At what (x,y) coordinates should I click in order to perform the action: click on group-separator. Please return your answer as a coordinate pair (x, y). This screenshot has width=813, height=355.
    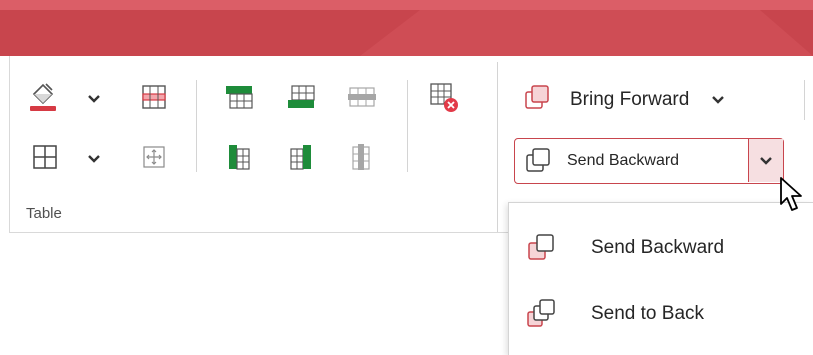
    Looking at the image, I should click on (497, 147).